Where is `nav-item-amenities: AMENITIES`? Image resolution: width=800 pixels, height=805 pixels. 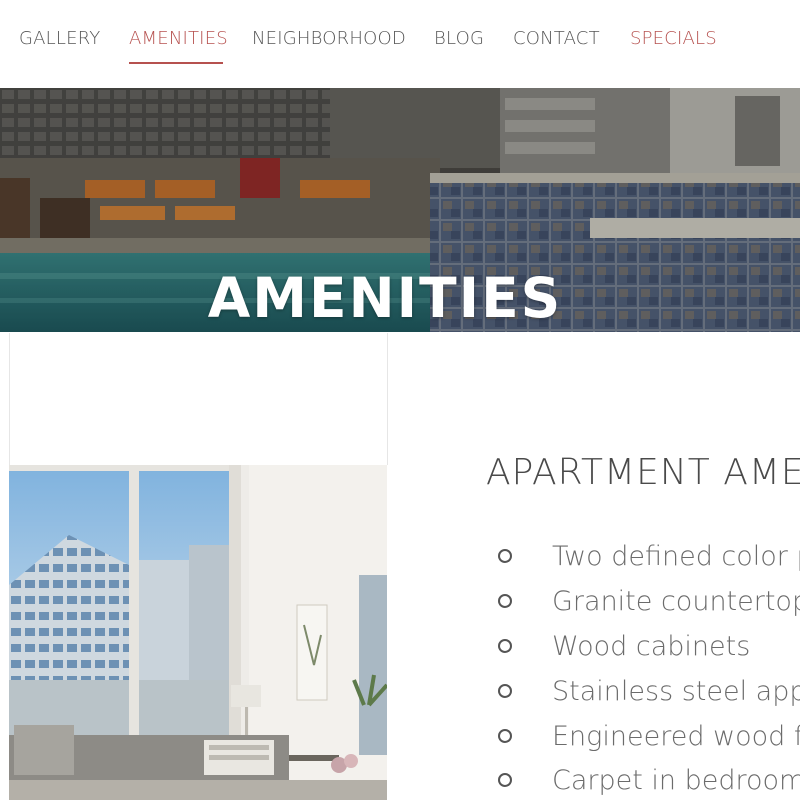
nav-item-amenities: AMENITIES is located at coordinates (178, 38).